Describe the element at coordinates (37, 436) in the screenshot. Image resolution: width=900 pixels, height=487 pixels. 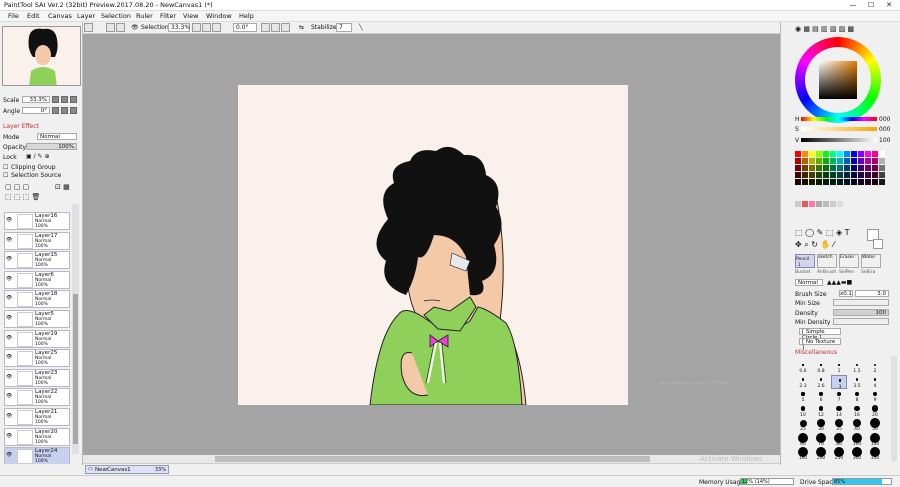
I see `layer-row: 👁 Layer20 Normal 100%` at that location.